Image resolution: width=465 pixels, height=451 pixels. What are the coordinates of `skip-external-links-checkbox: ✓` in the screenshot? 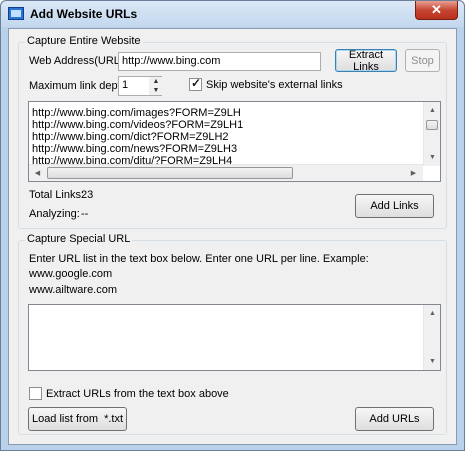 It's located at (195, 83).